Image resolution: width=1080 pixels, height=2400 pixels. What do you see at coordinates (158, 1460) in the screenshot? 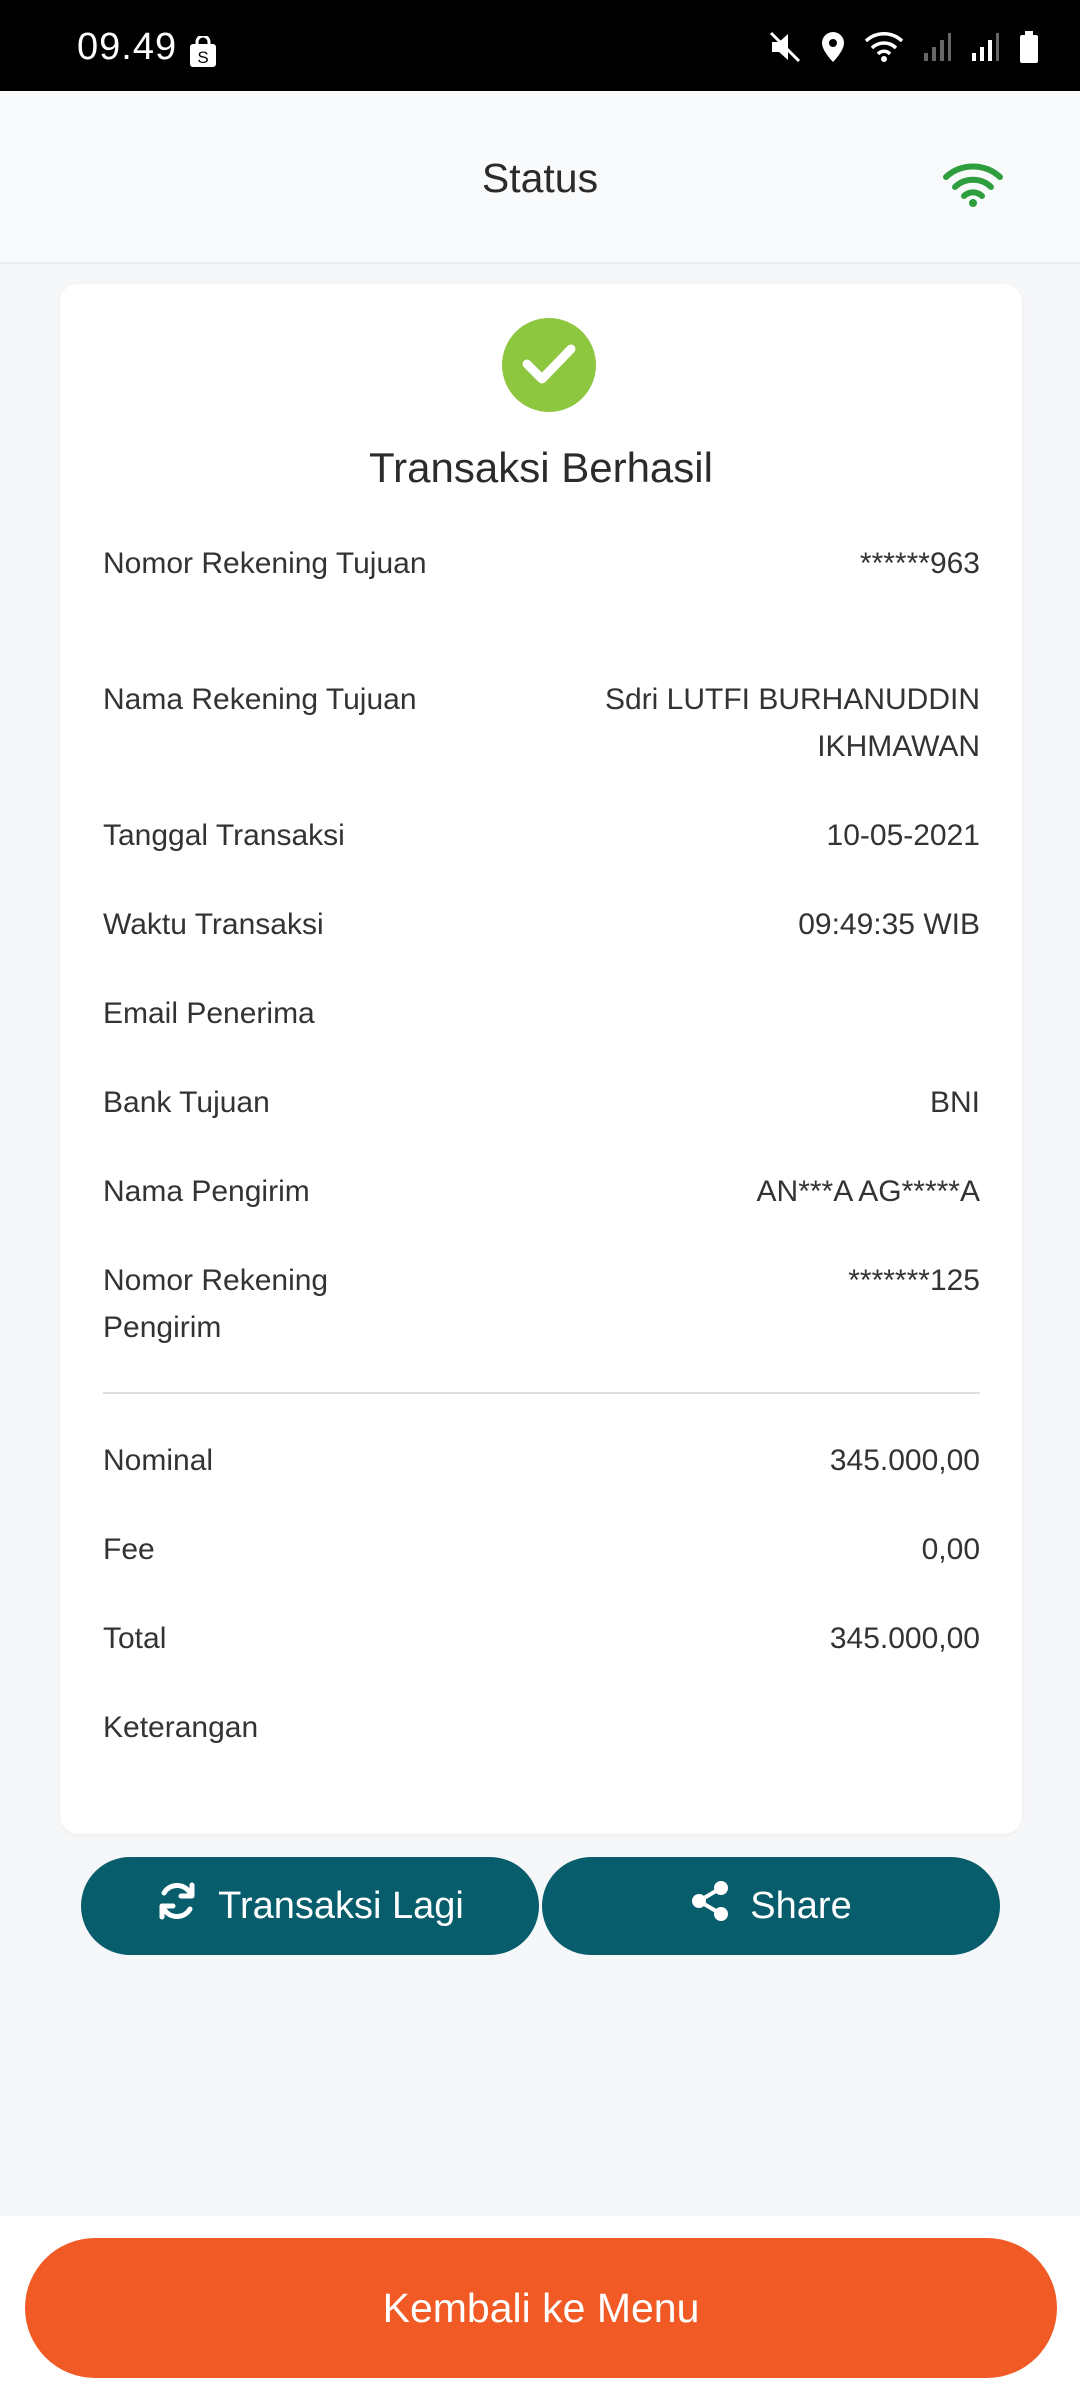
I see `amount-label: Nominal` at bounding box center [158, 1460].